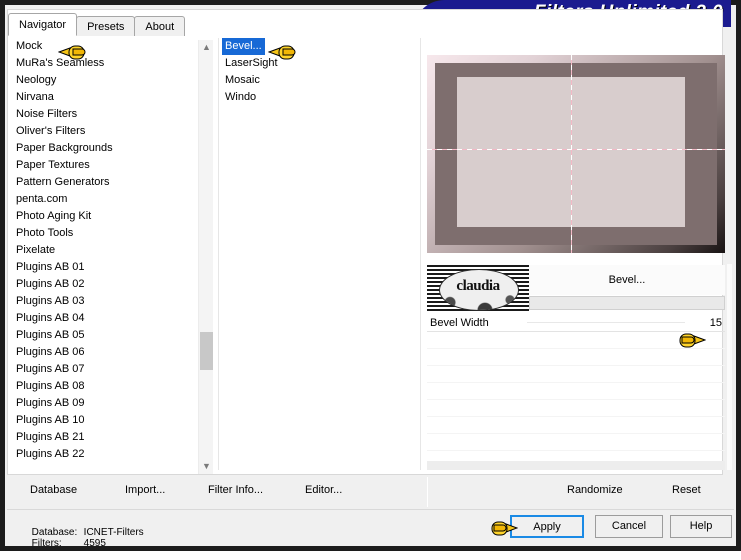 This screenshot has width=741, height=560. I want to click on list-item: penta.com, so click(113, 199).